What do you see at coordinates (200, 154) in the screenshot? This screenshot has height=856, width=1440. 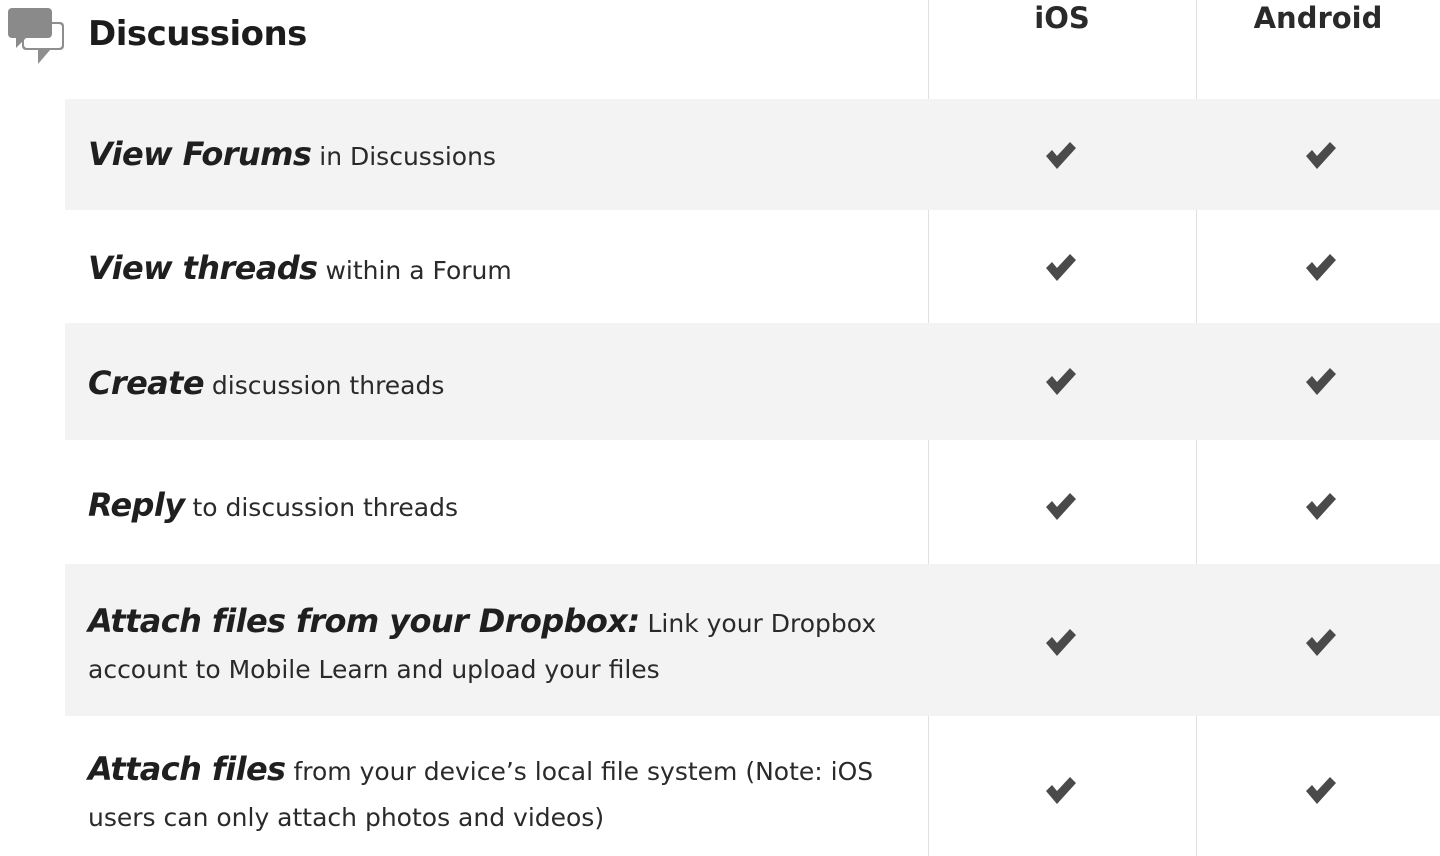 I see `feature-emphasis: View Forums` at bounding box center [200, 154].